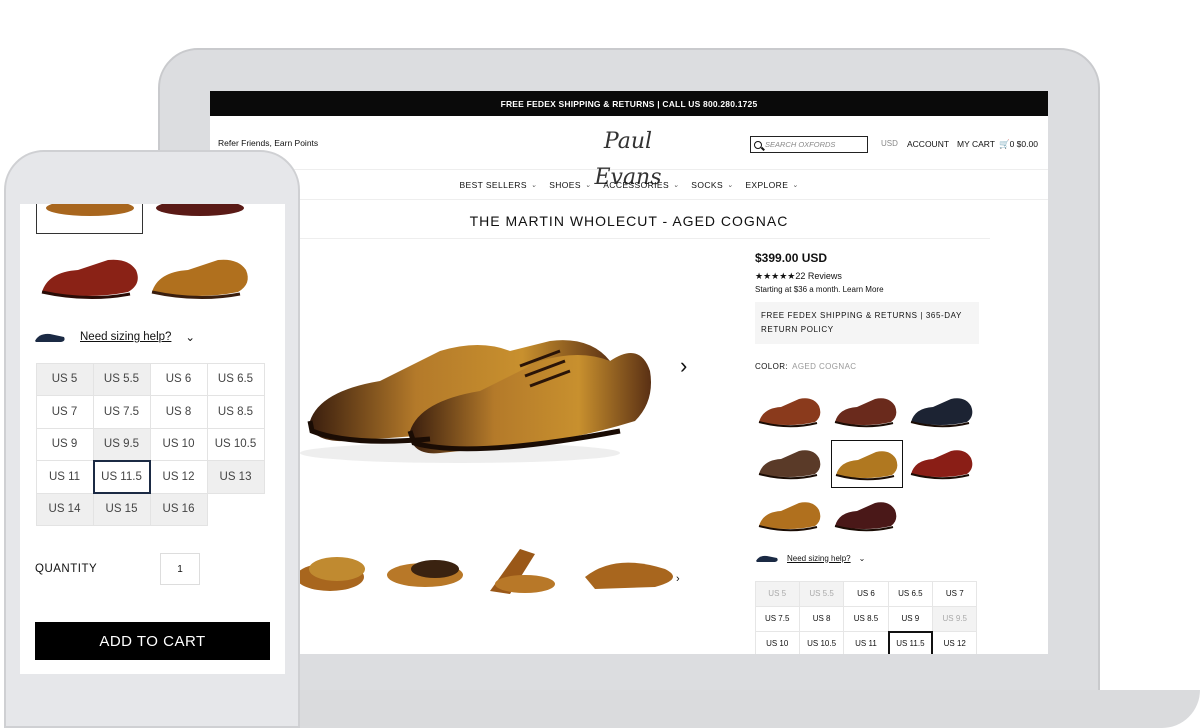 The image size is (1200, 728). I want to click on product-price: $399.00 USD, so click(791, 258).